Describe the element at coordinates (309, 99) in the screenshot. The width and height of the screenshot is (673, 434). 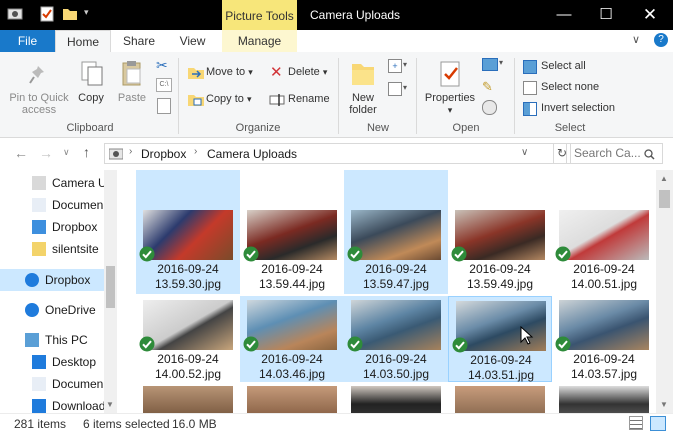
I see `rename-button: Rename` at that location.